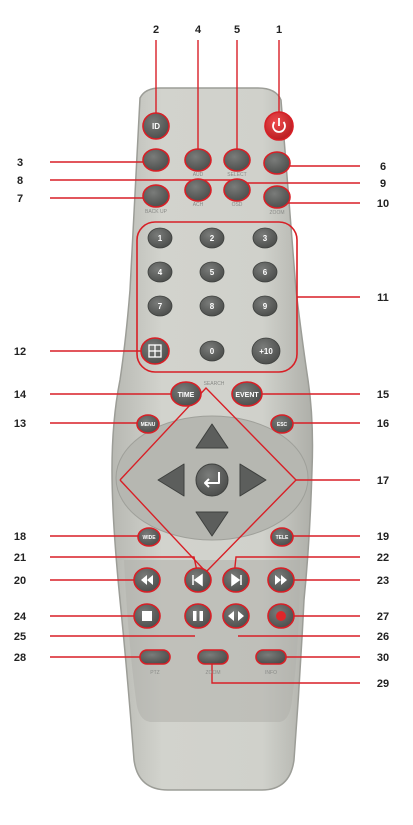 The height and width of the screenshot is (825, 413). Describe the element at coordinates (237, 205) in the screenshot. I see `osd-label: OSD` at that location.